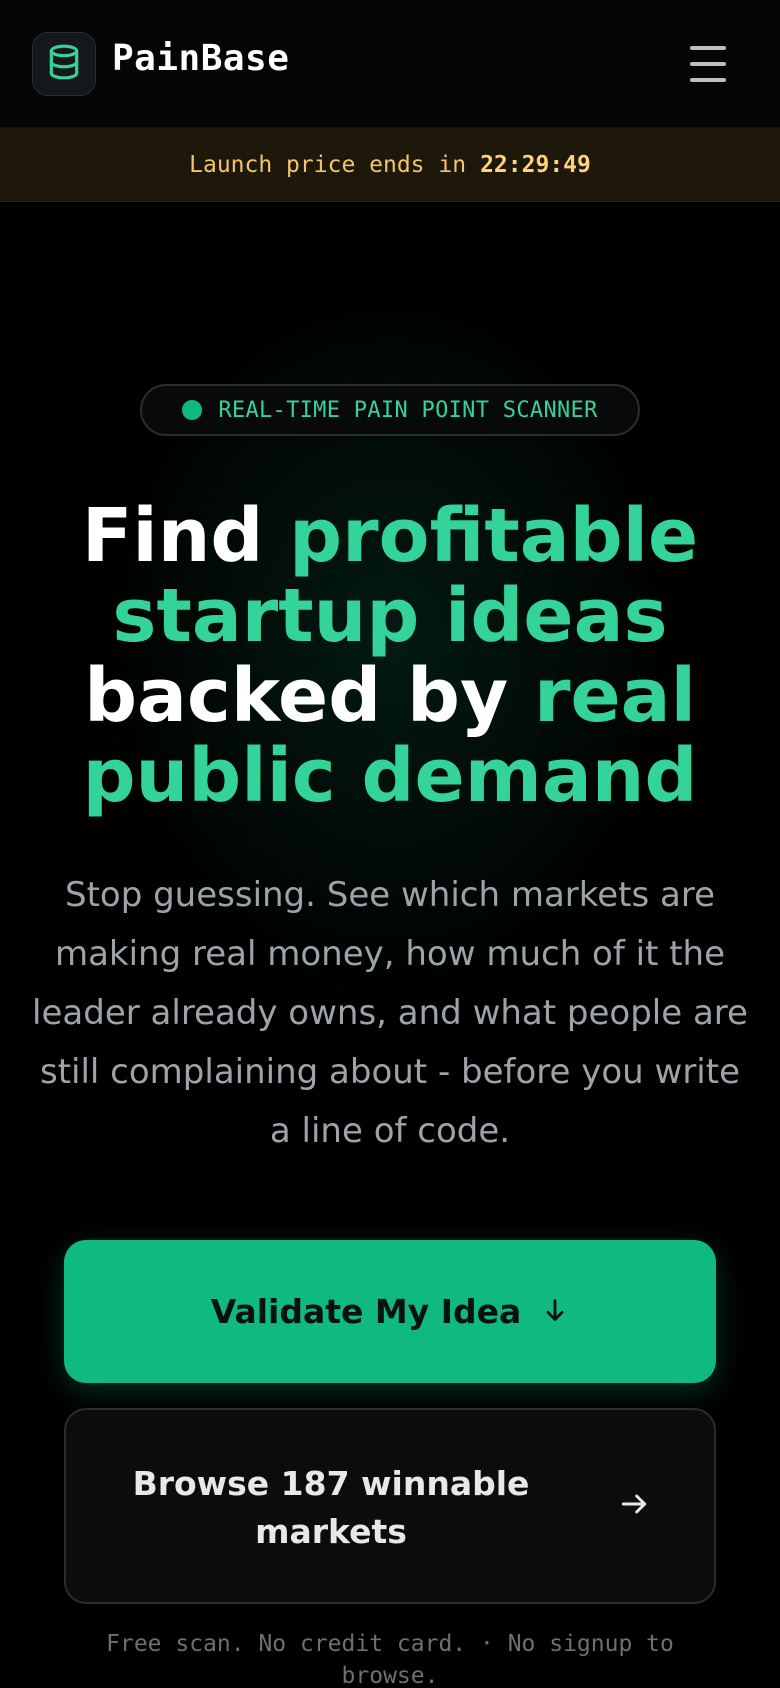 This screenshot has height=1688, width=780. Describe the element at coordinates (390, 64) in the screenshot. I see `top-header: PainBase` at that location.